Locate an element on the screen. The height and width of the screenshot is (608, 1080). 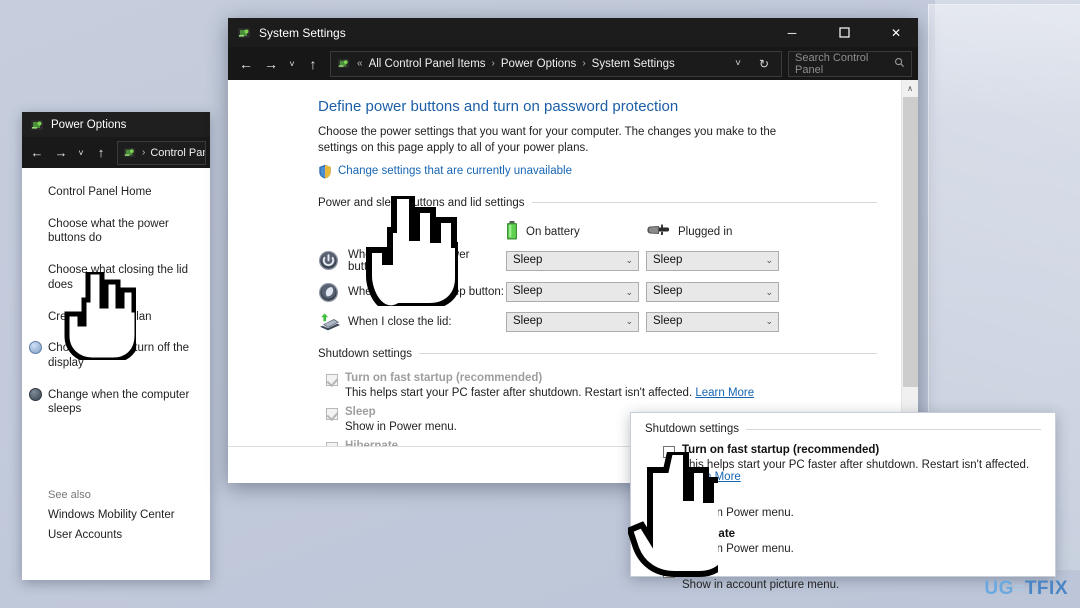
breadcrumb: › Control Panel is located at coordinates (161, 152).